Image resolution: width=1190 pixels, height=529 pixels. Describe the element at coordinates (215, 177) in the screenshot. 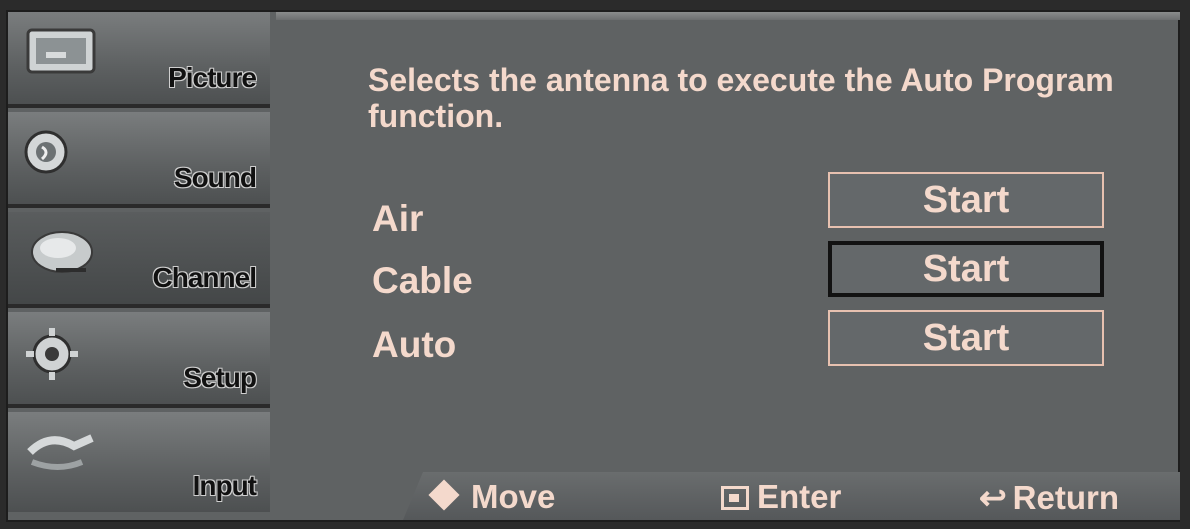

I see `sidebar-item-label: Sound` at that location.